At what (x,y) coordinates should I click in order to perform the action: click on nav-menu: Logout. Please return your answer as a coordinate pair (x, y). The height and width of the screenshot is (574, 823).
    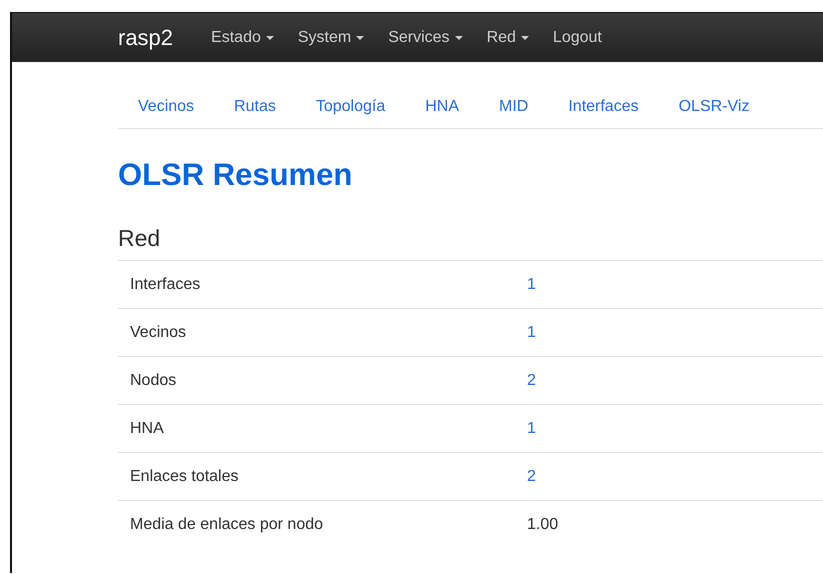
    Looking at the image, I should click on (577, 37).